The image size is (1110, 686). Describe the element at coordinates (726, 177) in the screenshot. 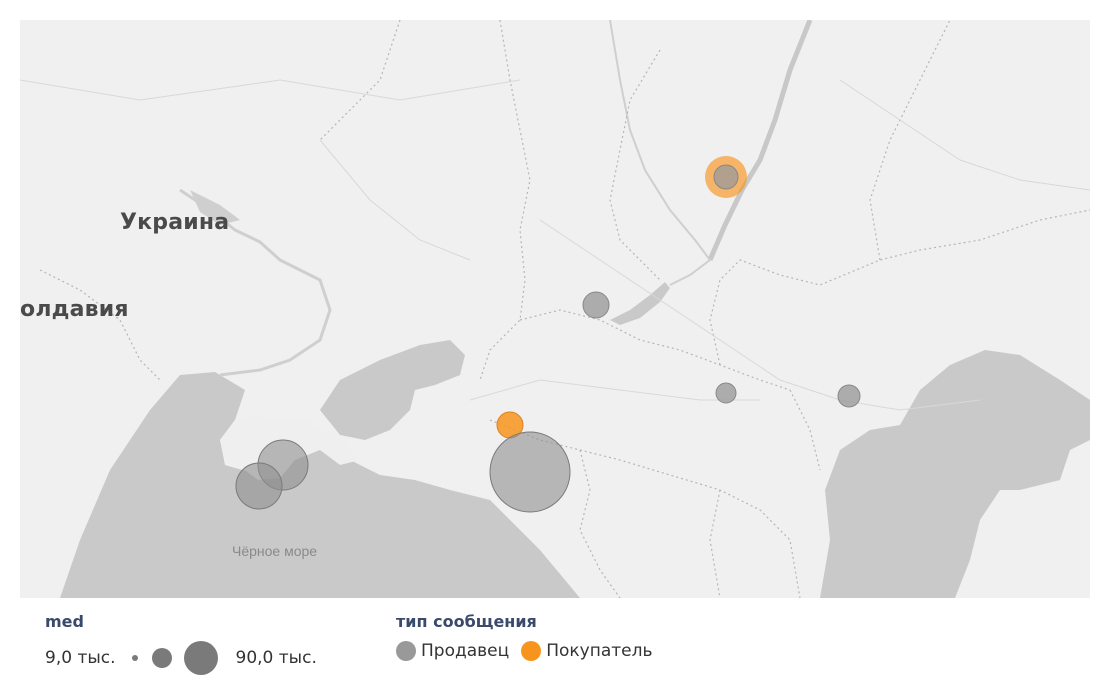

I see `marker-seller-volgograd` at that location.